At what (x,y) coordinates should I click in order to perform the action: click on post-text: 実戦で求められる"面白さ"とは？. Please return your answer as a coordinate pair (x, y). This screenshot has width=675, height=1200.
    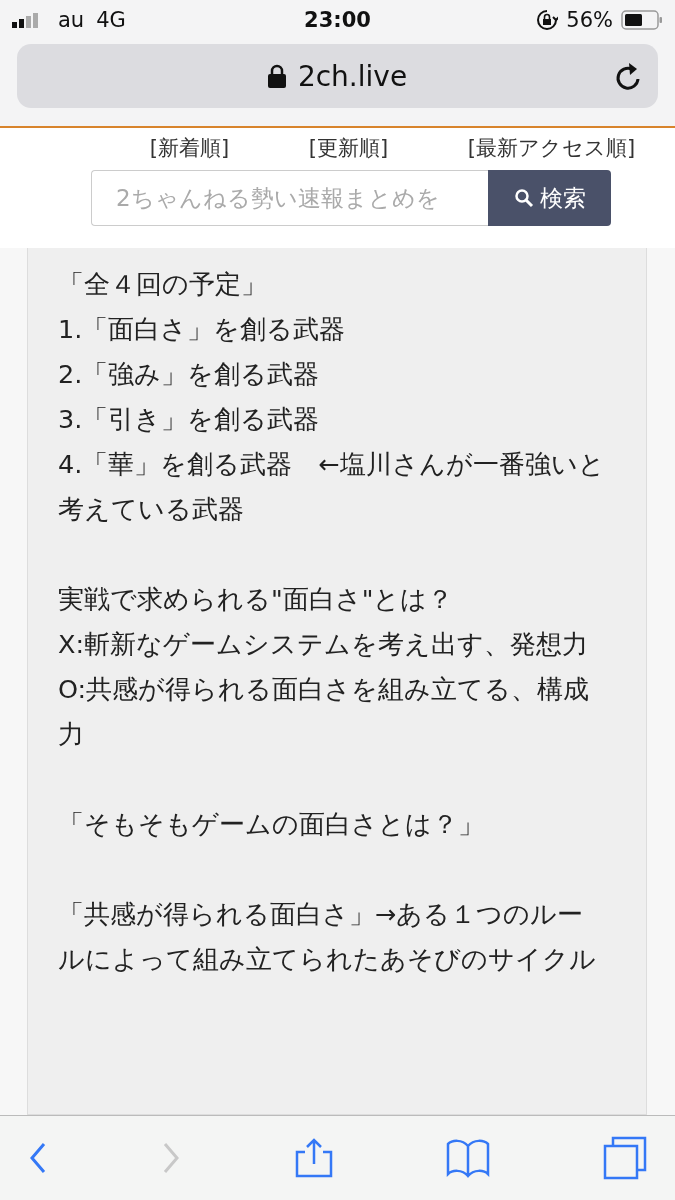
    Looking at the image, I should click on (256, 599).